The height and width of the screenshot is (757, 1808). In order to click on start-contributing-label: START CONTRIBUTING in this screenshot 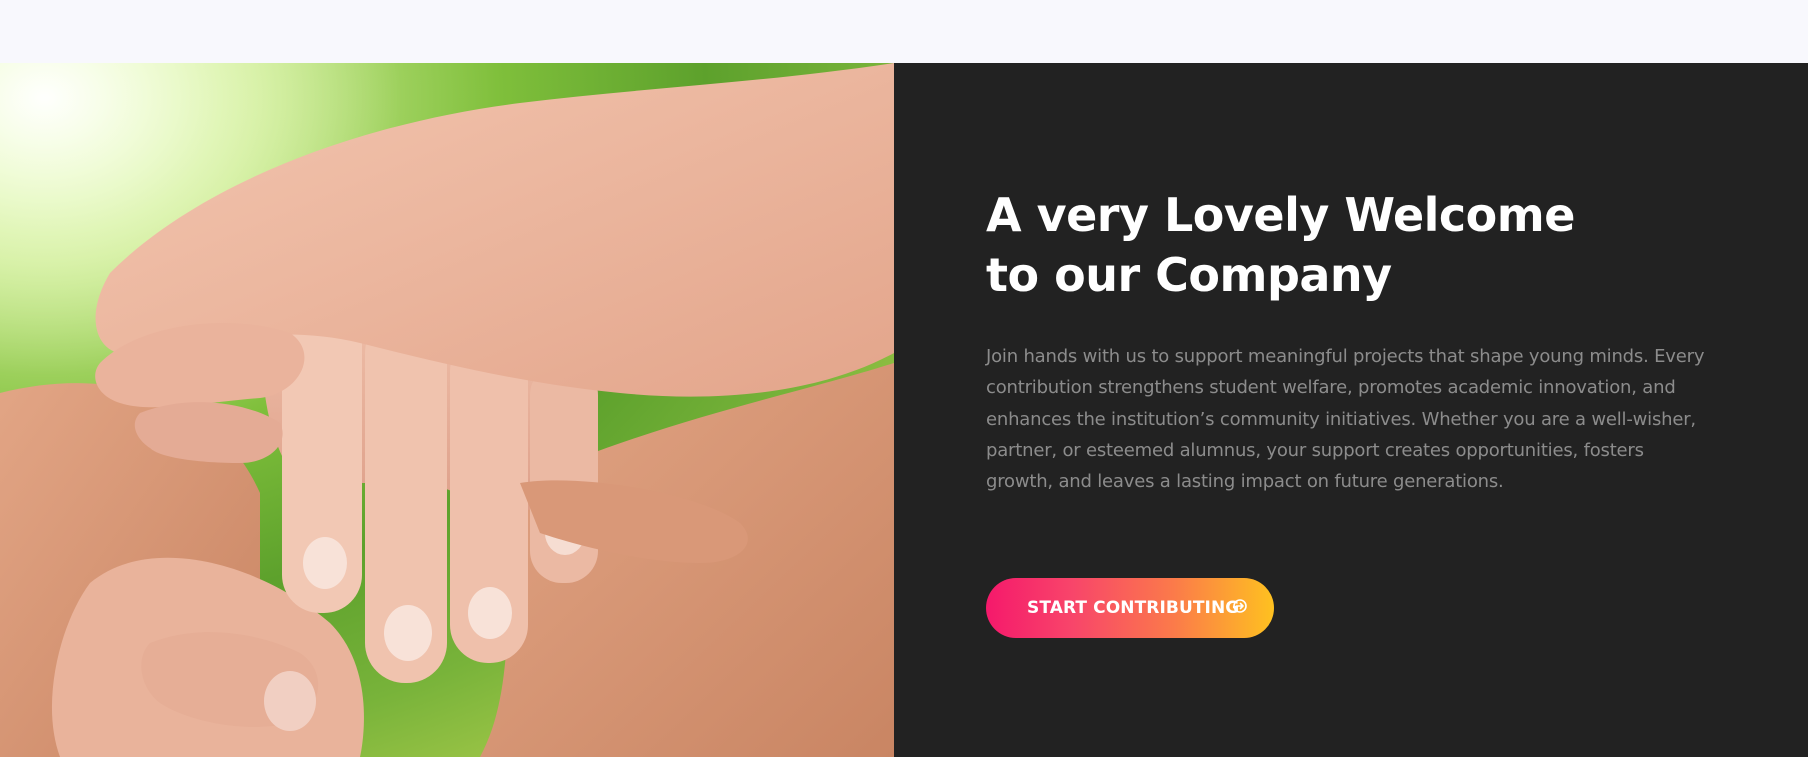, I will do `click(1133, 608)`.